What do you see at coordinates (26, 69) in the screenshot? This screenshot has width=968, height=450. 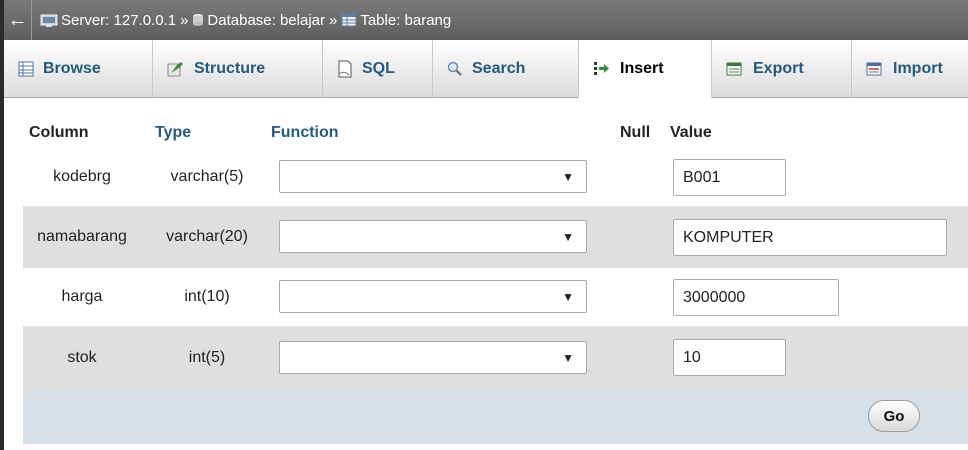 I see `browse-icon` at bounding box center [26, 69].